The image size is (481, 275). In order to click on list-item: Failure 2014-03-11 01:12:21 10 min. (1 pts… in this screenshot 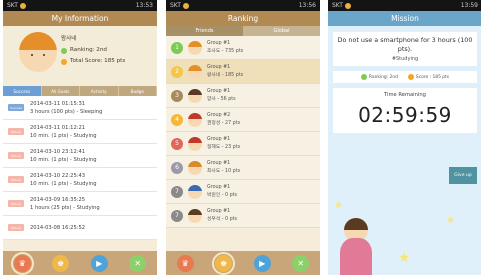, I will do `click(80, 132)`.